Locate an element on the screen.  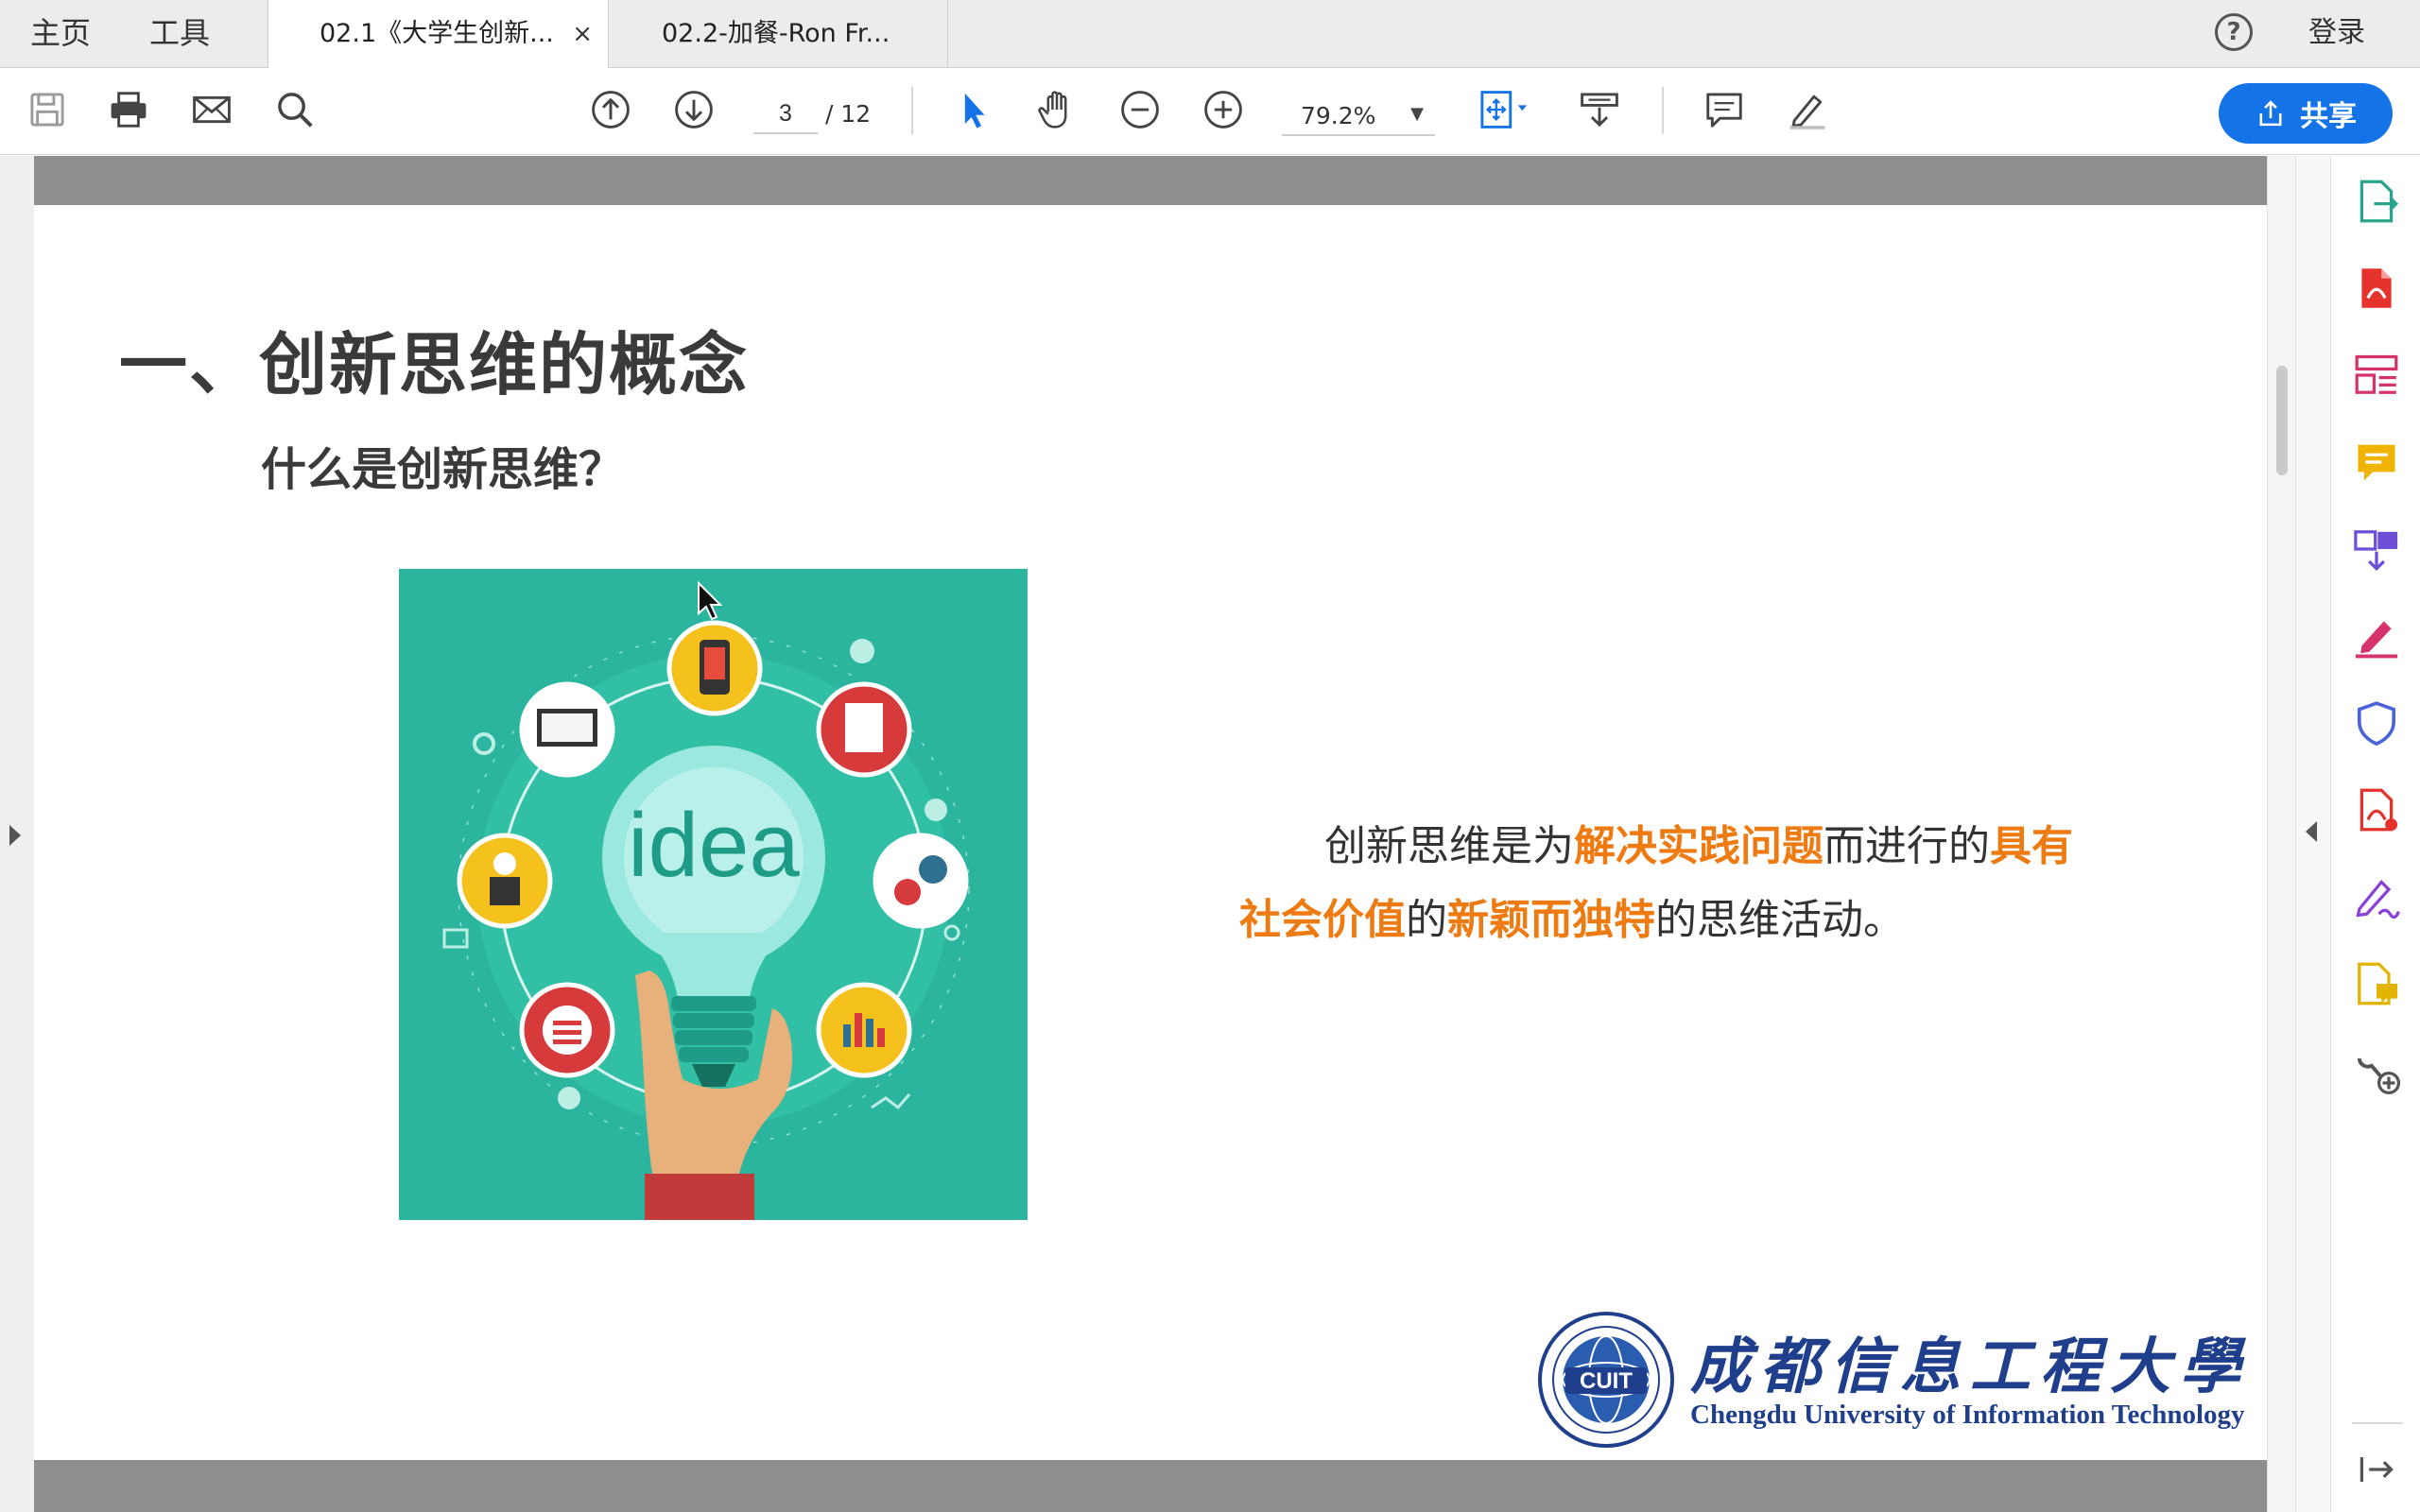
fit-page-icon is located at coordinates (1503, 110).